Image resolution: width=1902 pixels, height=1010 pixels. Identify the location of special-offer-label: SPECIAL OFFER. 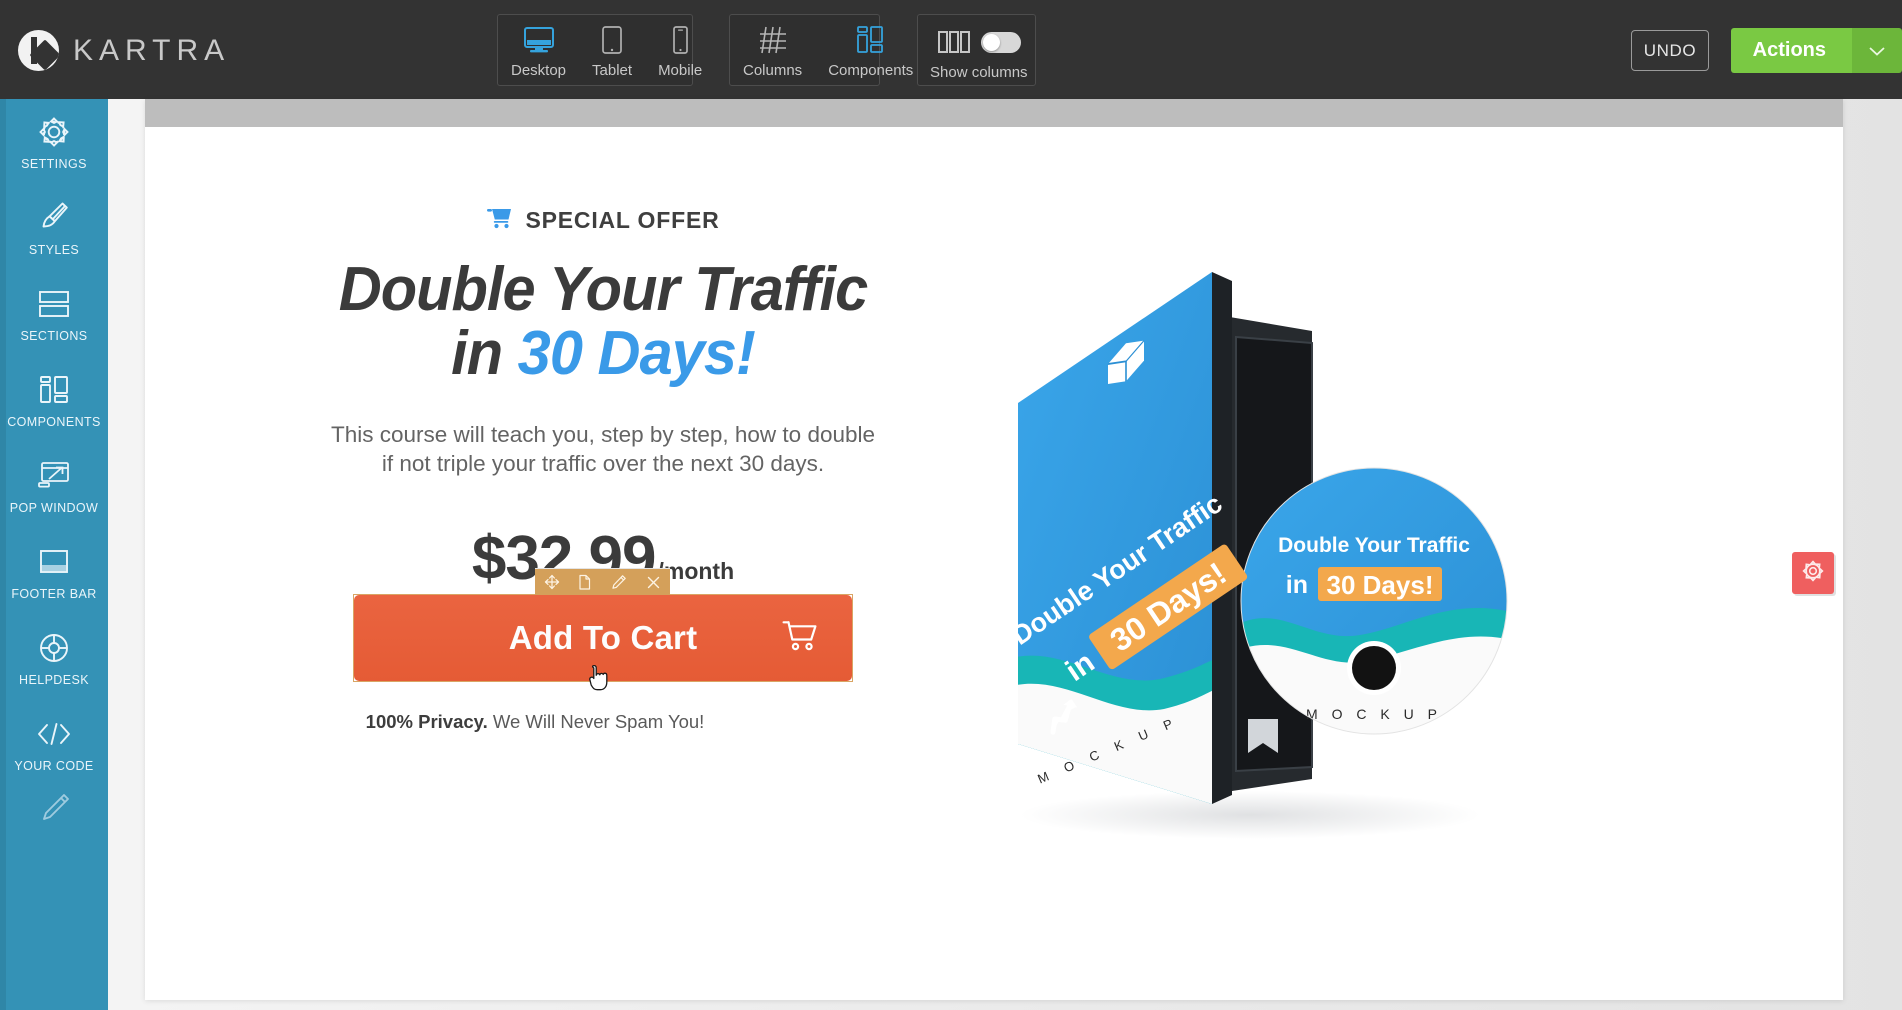
(622, 220).